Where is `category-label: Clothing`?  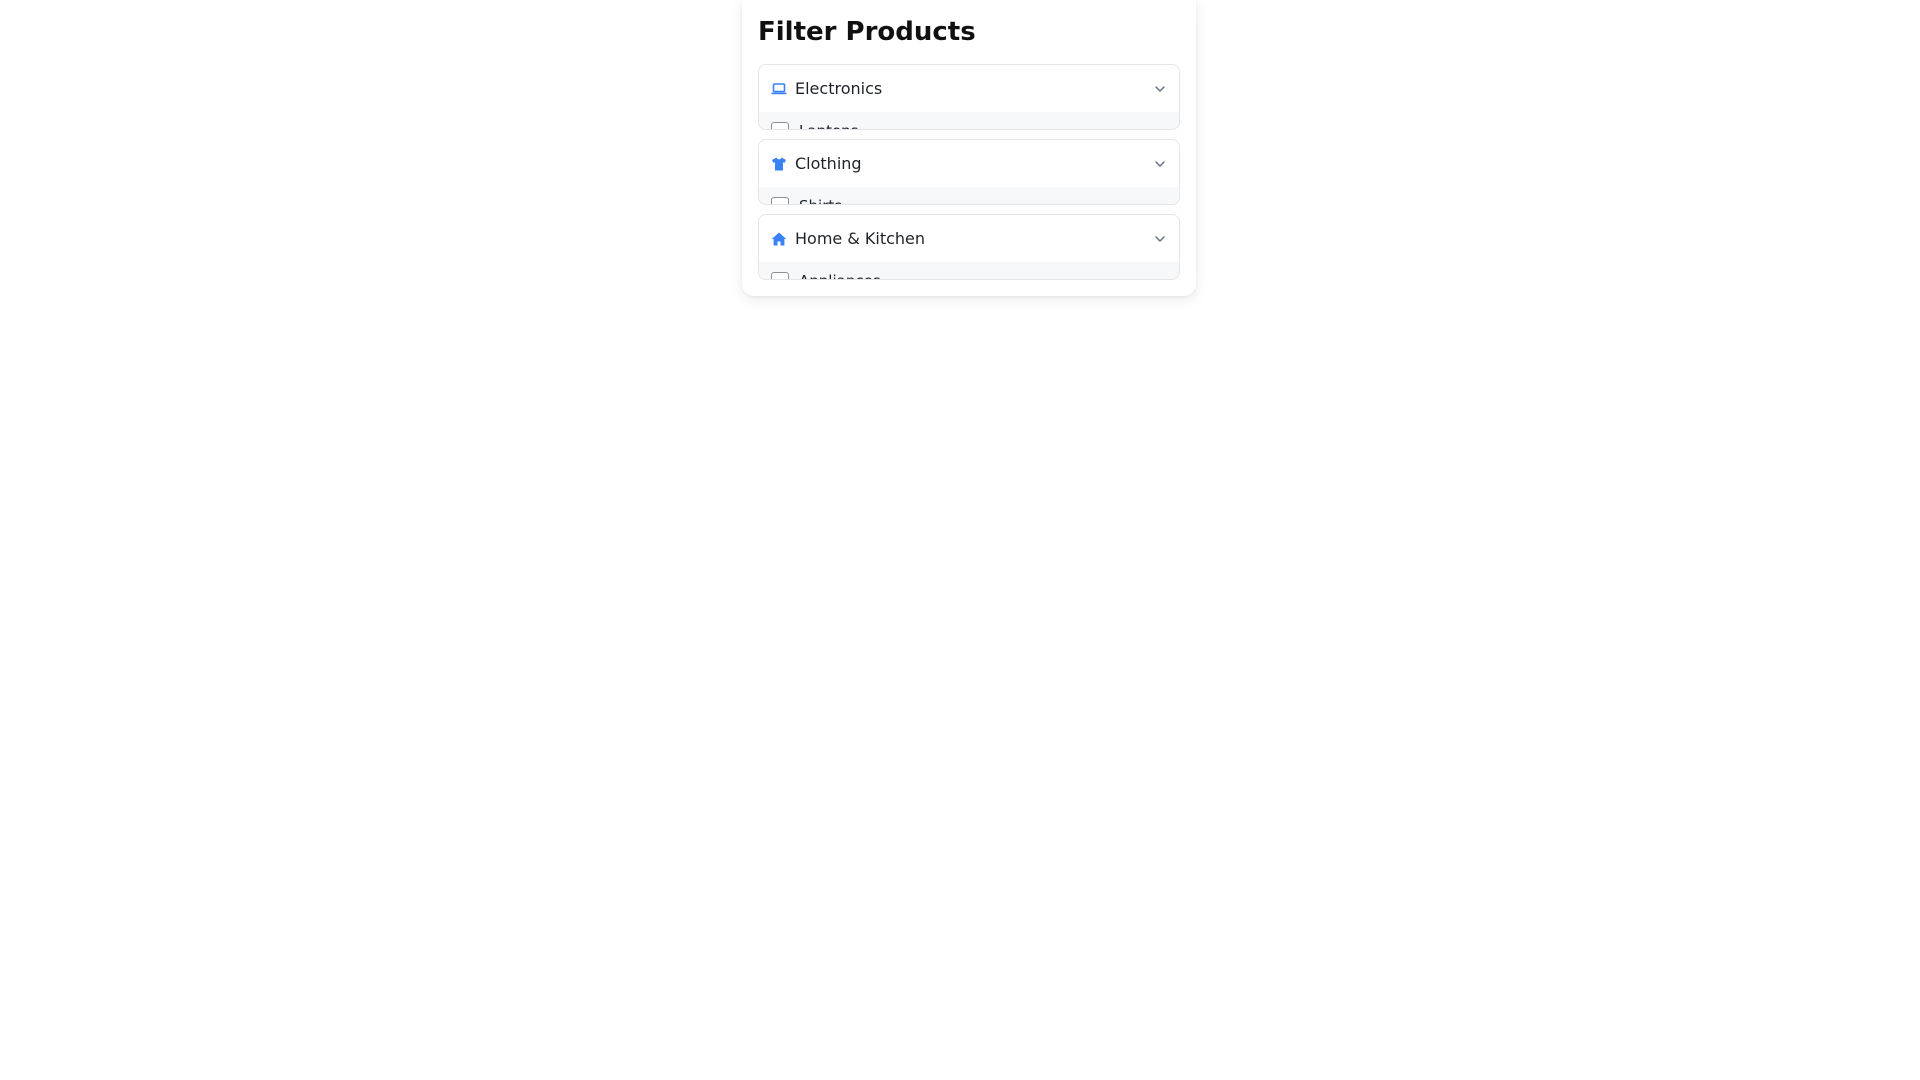
category-label: Clothing is located at coordinates (828, 163).